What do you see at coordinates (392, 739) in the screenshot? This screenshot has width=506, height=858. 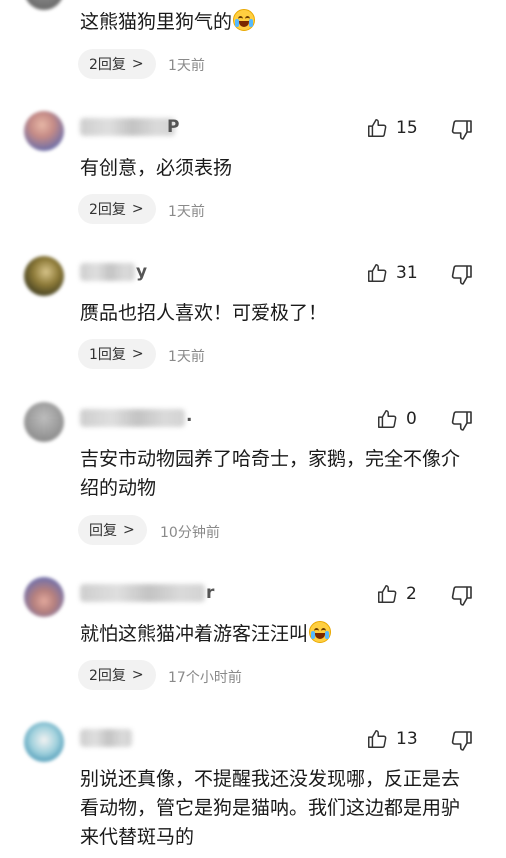 I see `like-button: 13` at bounding box center [392, 739].